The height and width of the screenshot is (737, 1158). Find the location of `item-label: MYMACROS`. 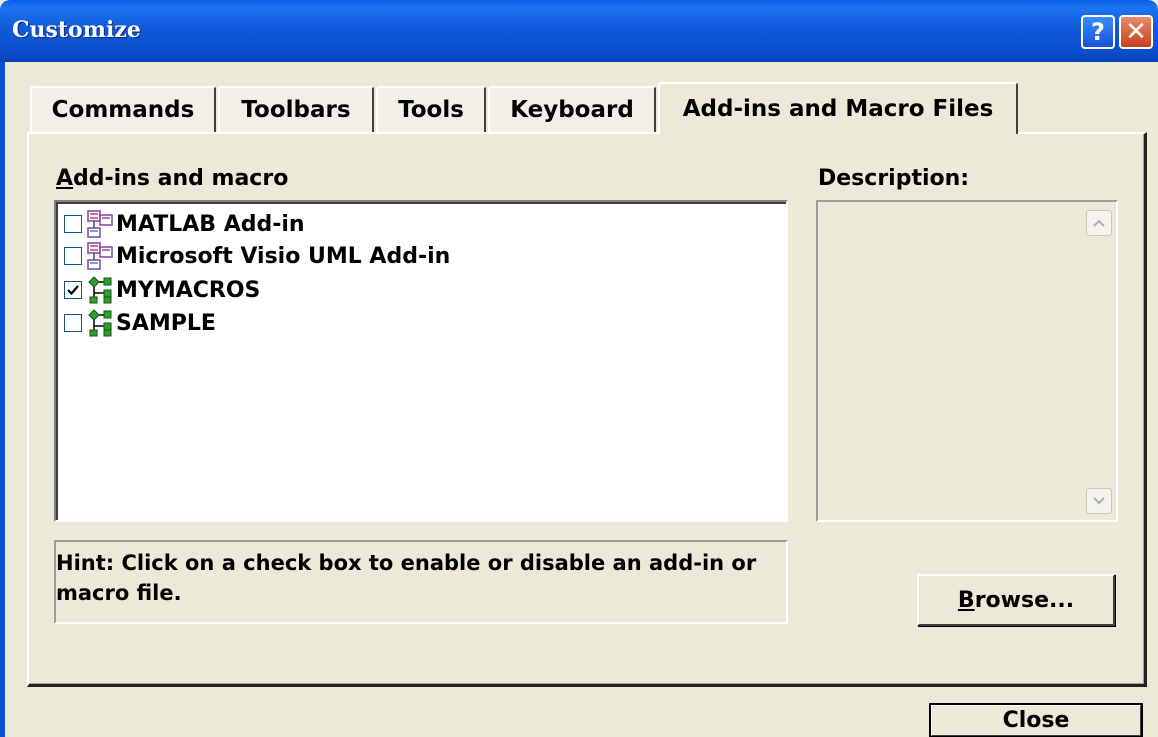

item-label: MYMACROS is located at coordinates (188, 290).